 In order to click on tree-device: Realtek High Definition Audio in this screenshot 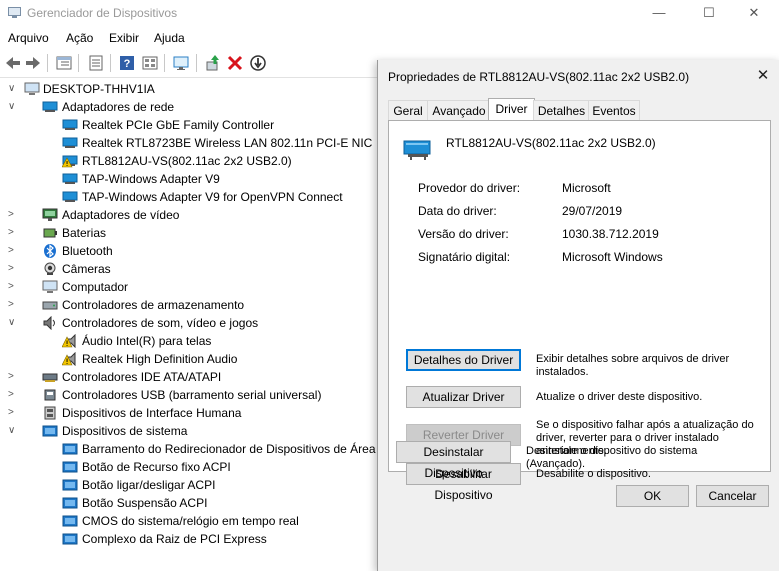, I will do `click(190, 359)`.